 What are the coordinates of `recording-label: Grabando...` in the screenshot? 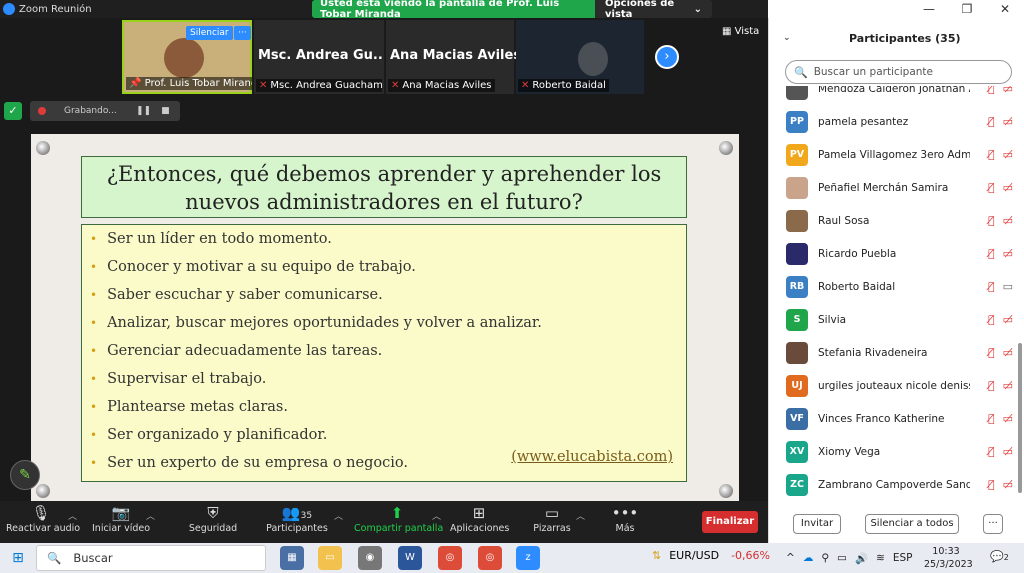 It's located at (90, 111).